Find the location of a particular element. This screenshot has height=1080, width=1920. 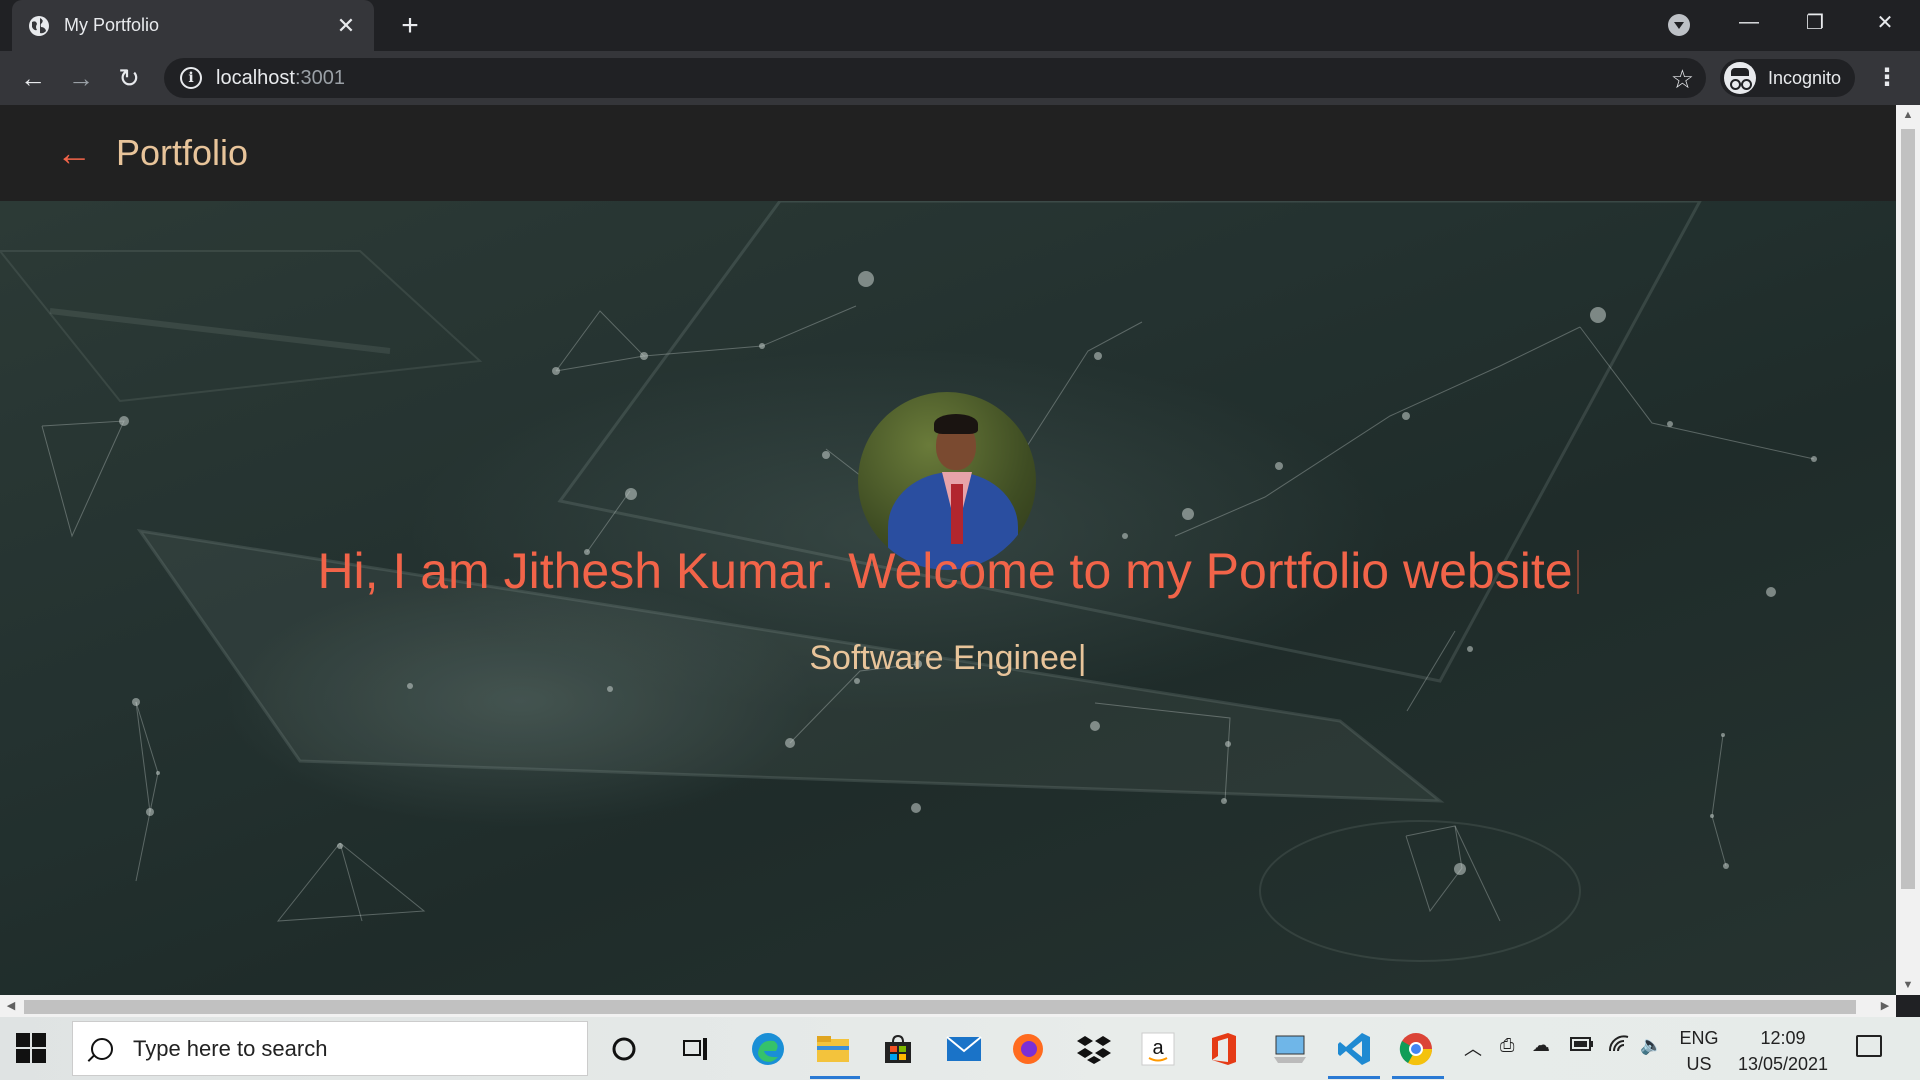

this-pc-icon is located at coordinates (1290, 1049).